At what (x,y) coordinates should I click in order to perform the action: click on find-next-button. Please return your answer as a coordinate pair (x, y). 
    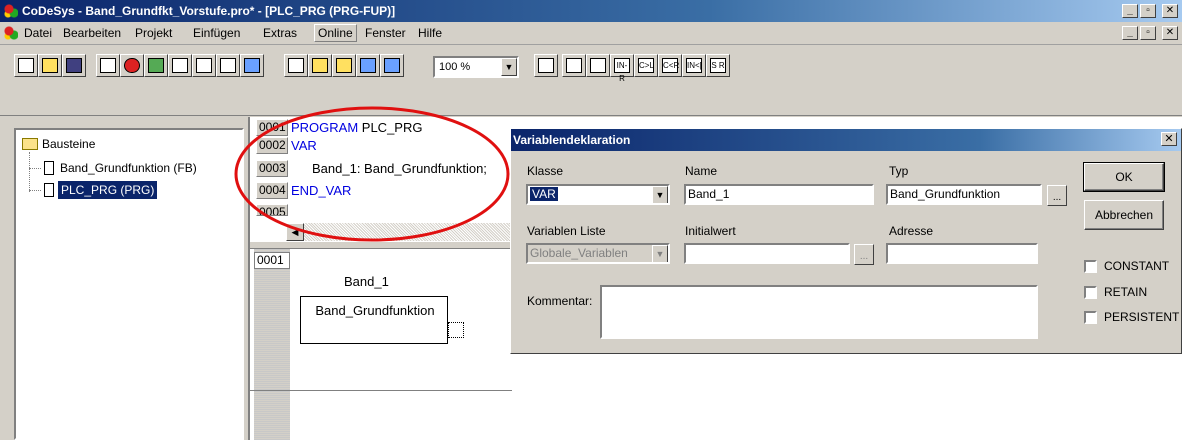
    Looking at the image, I should click on (392, 65).